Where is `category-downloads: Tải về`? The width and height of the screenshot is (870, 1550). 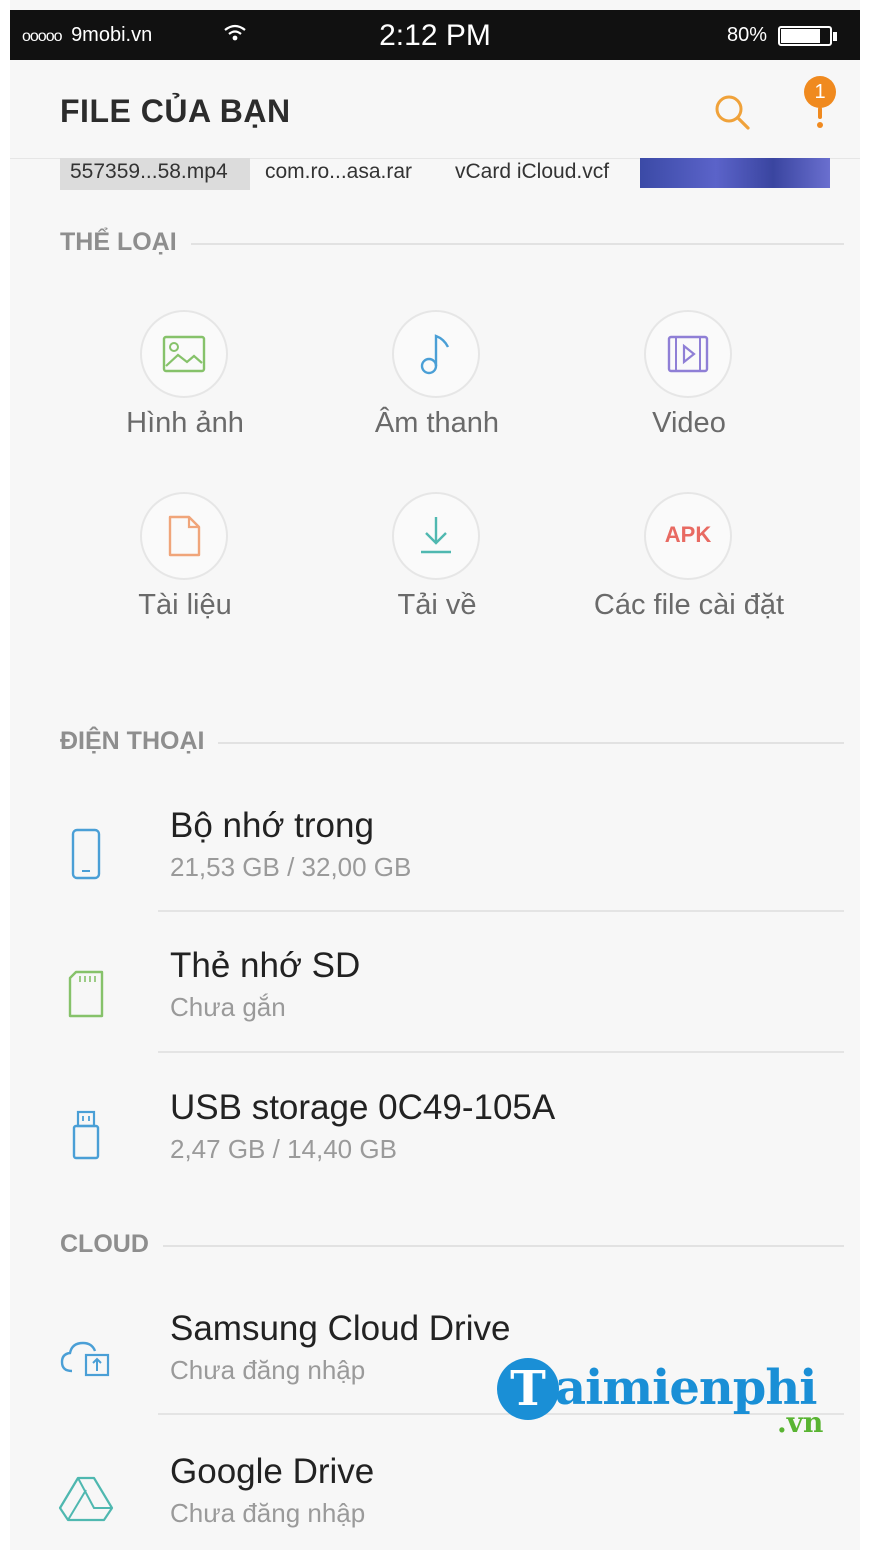
category-downloads: Tải về is located at coordinates (437, 567).